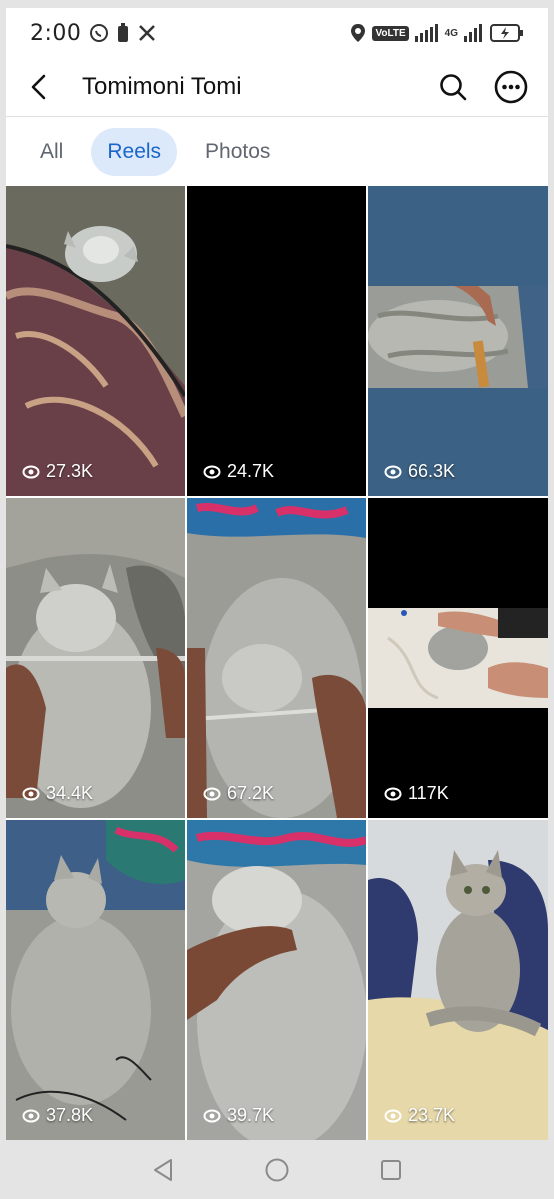 This screenshot has height=1199, width=554. What do you see at coordinates (251, 1115) in the screenshot?
I see `view-count-label: 39.7K` at bounding box center [251, 1115].